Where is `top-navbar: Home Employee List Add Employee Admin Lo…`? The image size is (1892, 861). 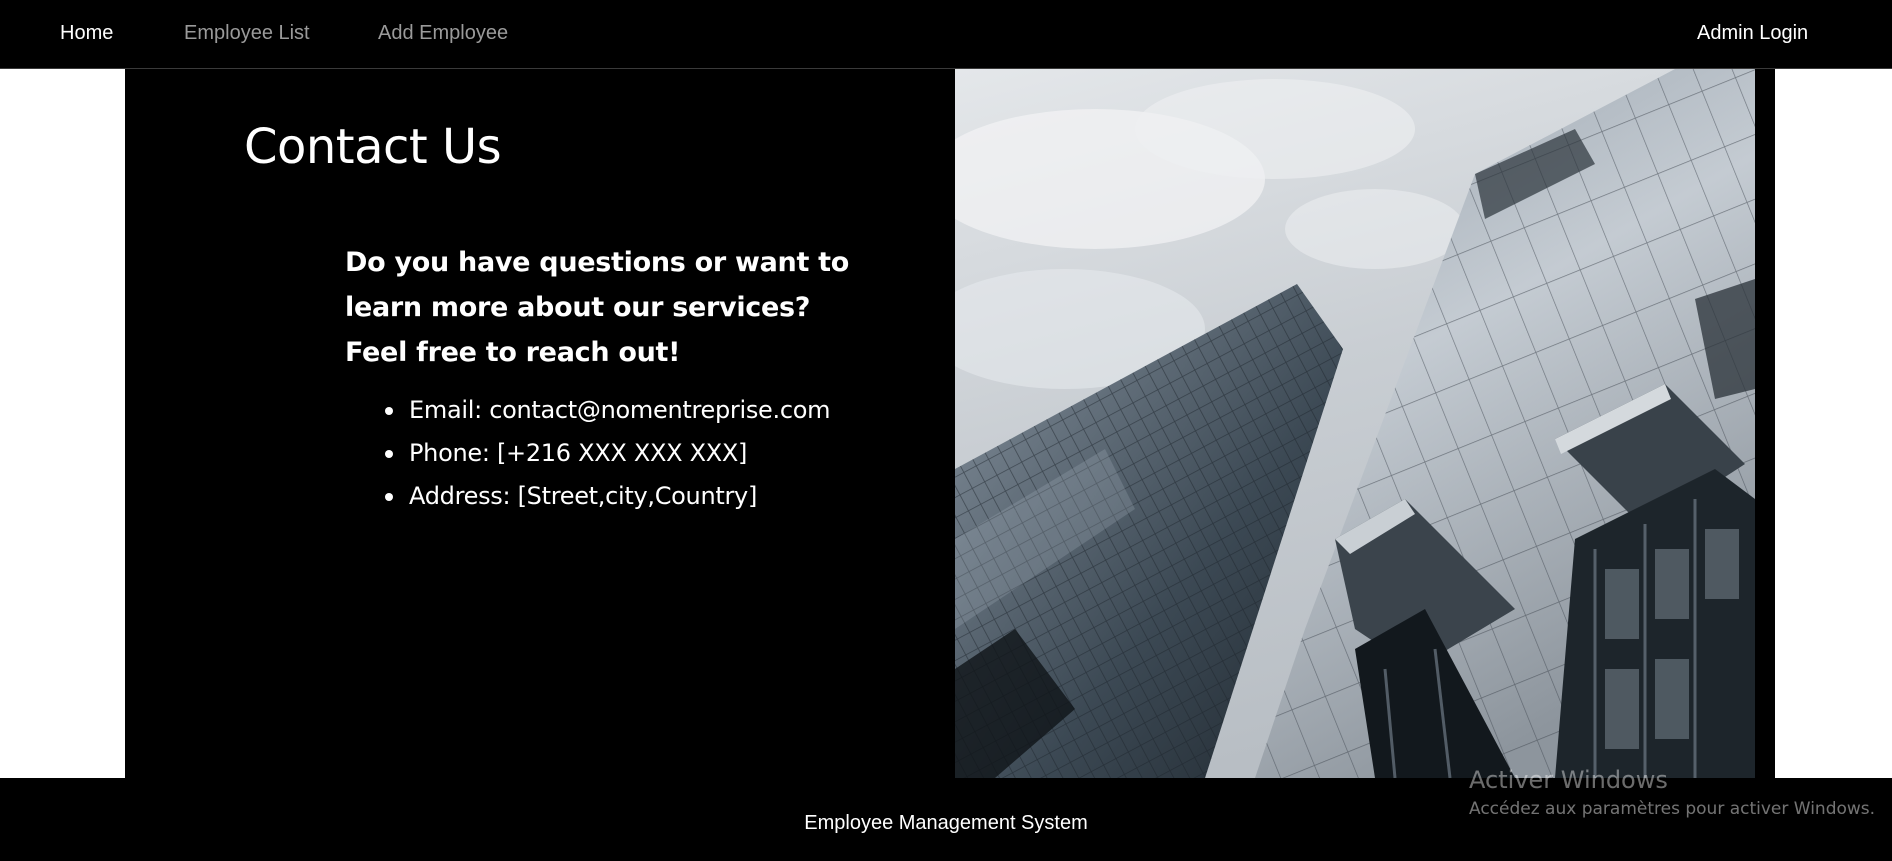
top-navbar: Home Employee List Add Employee Admin Lo… is located at coordinates (946, 34).